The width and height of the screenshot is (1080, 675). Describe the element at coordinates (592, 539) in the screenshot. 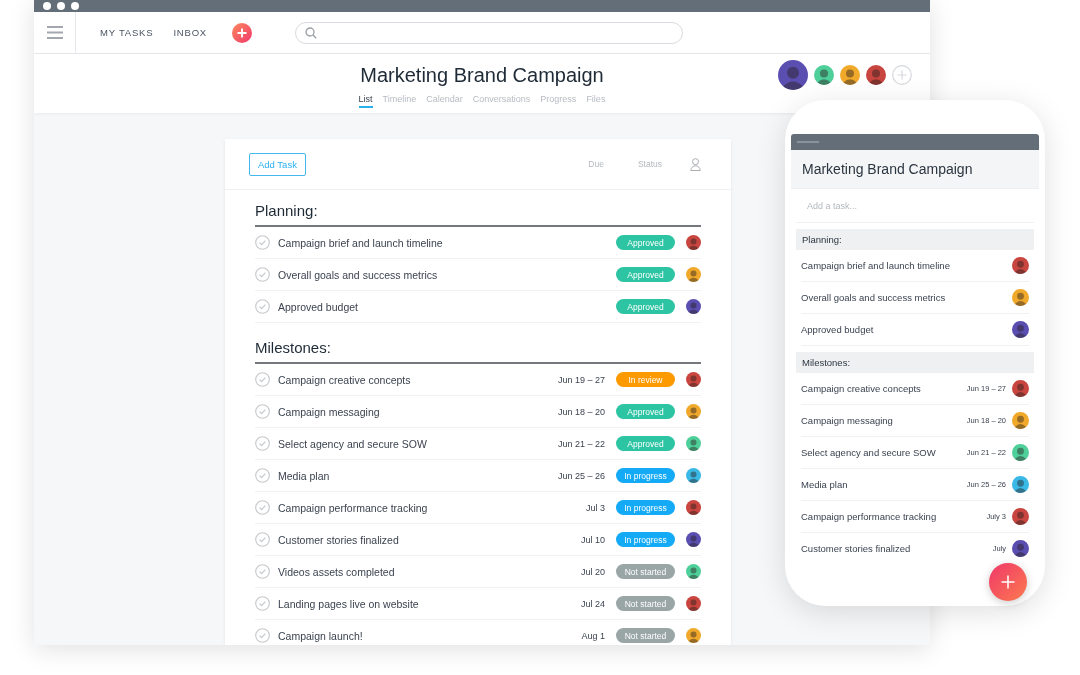

I see `due-date: Jul 10` at that location.